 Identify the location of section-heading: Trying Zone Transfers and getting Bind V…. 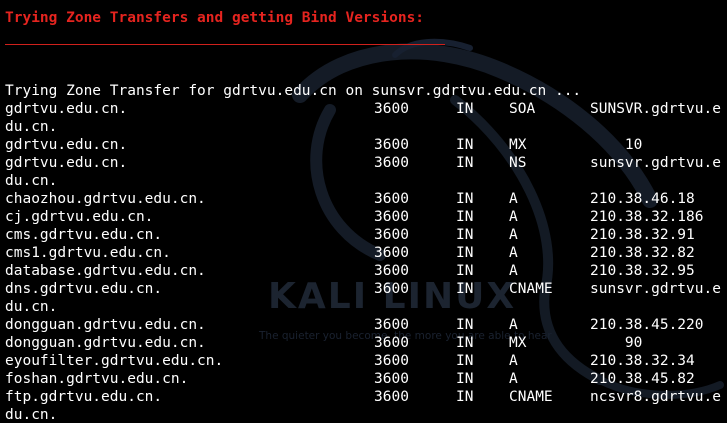
(215, 18).